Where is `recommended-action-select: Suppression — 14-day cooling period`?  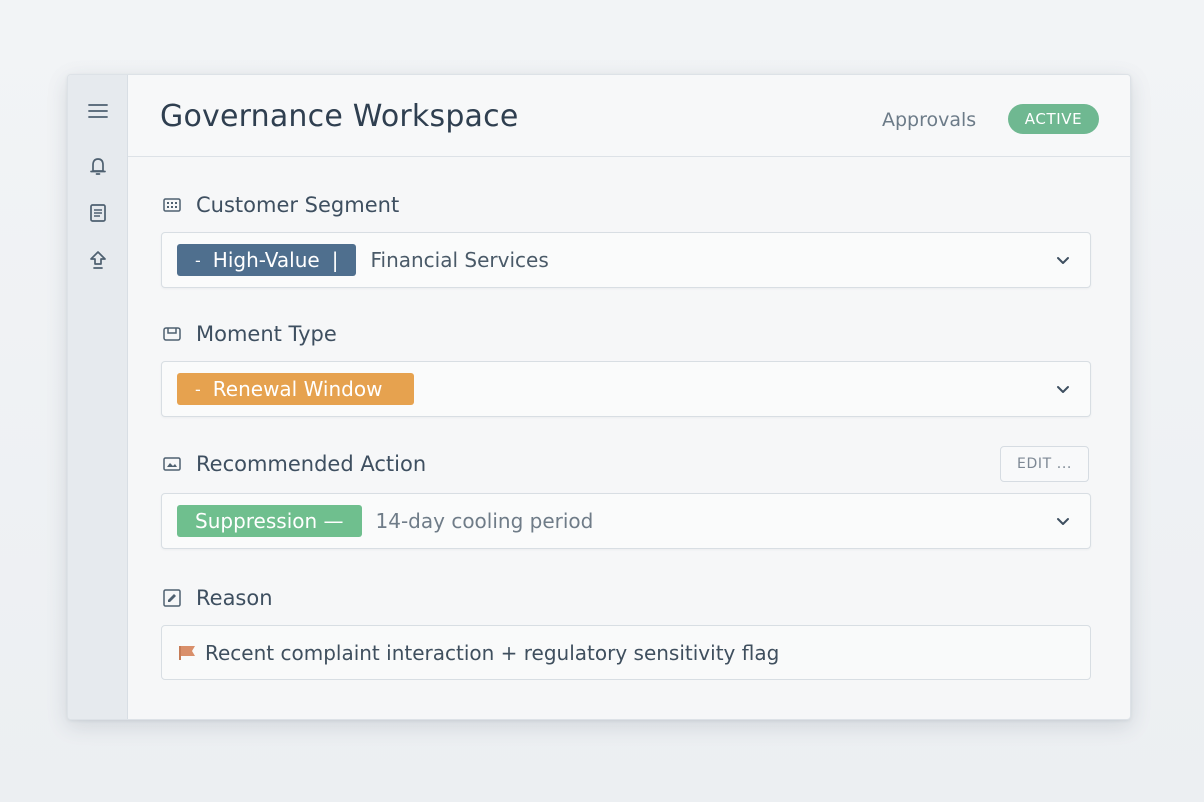 recommended-action-select: Suppression — 14-day cooling period is located at coordinates (626, 521).